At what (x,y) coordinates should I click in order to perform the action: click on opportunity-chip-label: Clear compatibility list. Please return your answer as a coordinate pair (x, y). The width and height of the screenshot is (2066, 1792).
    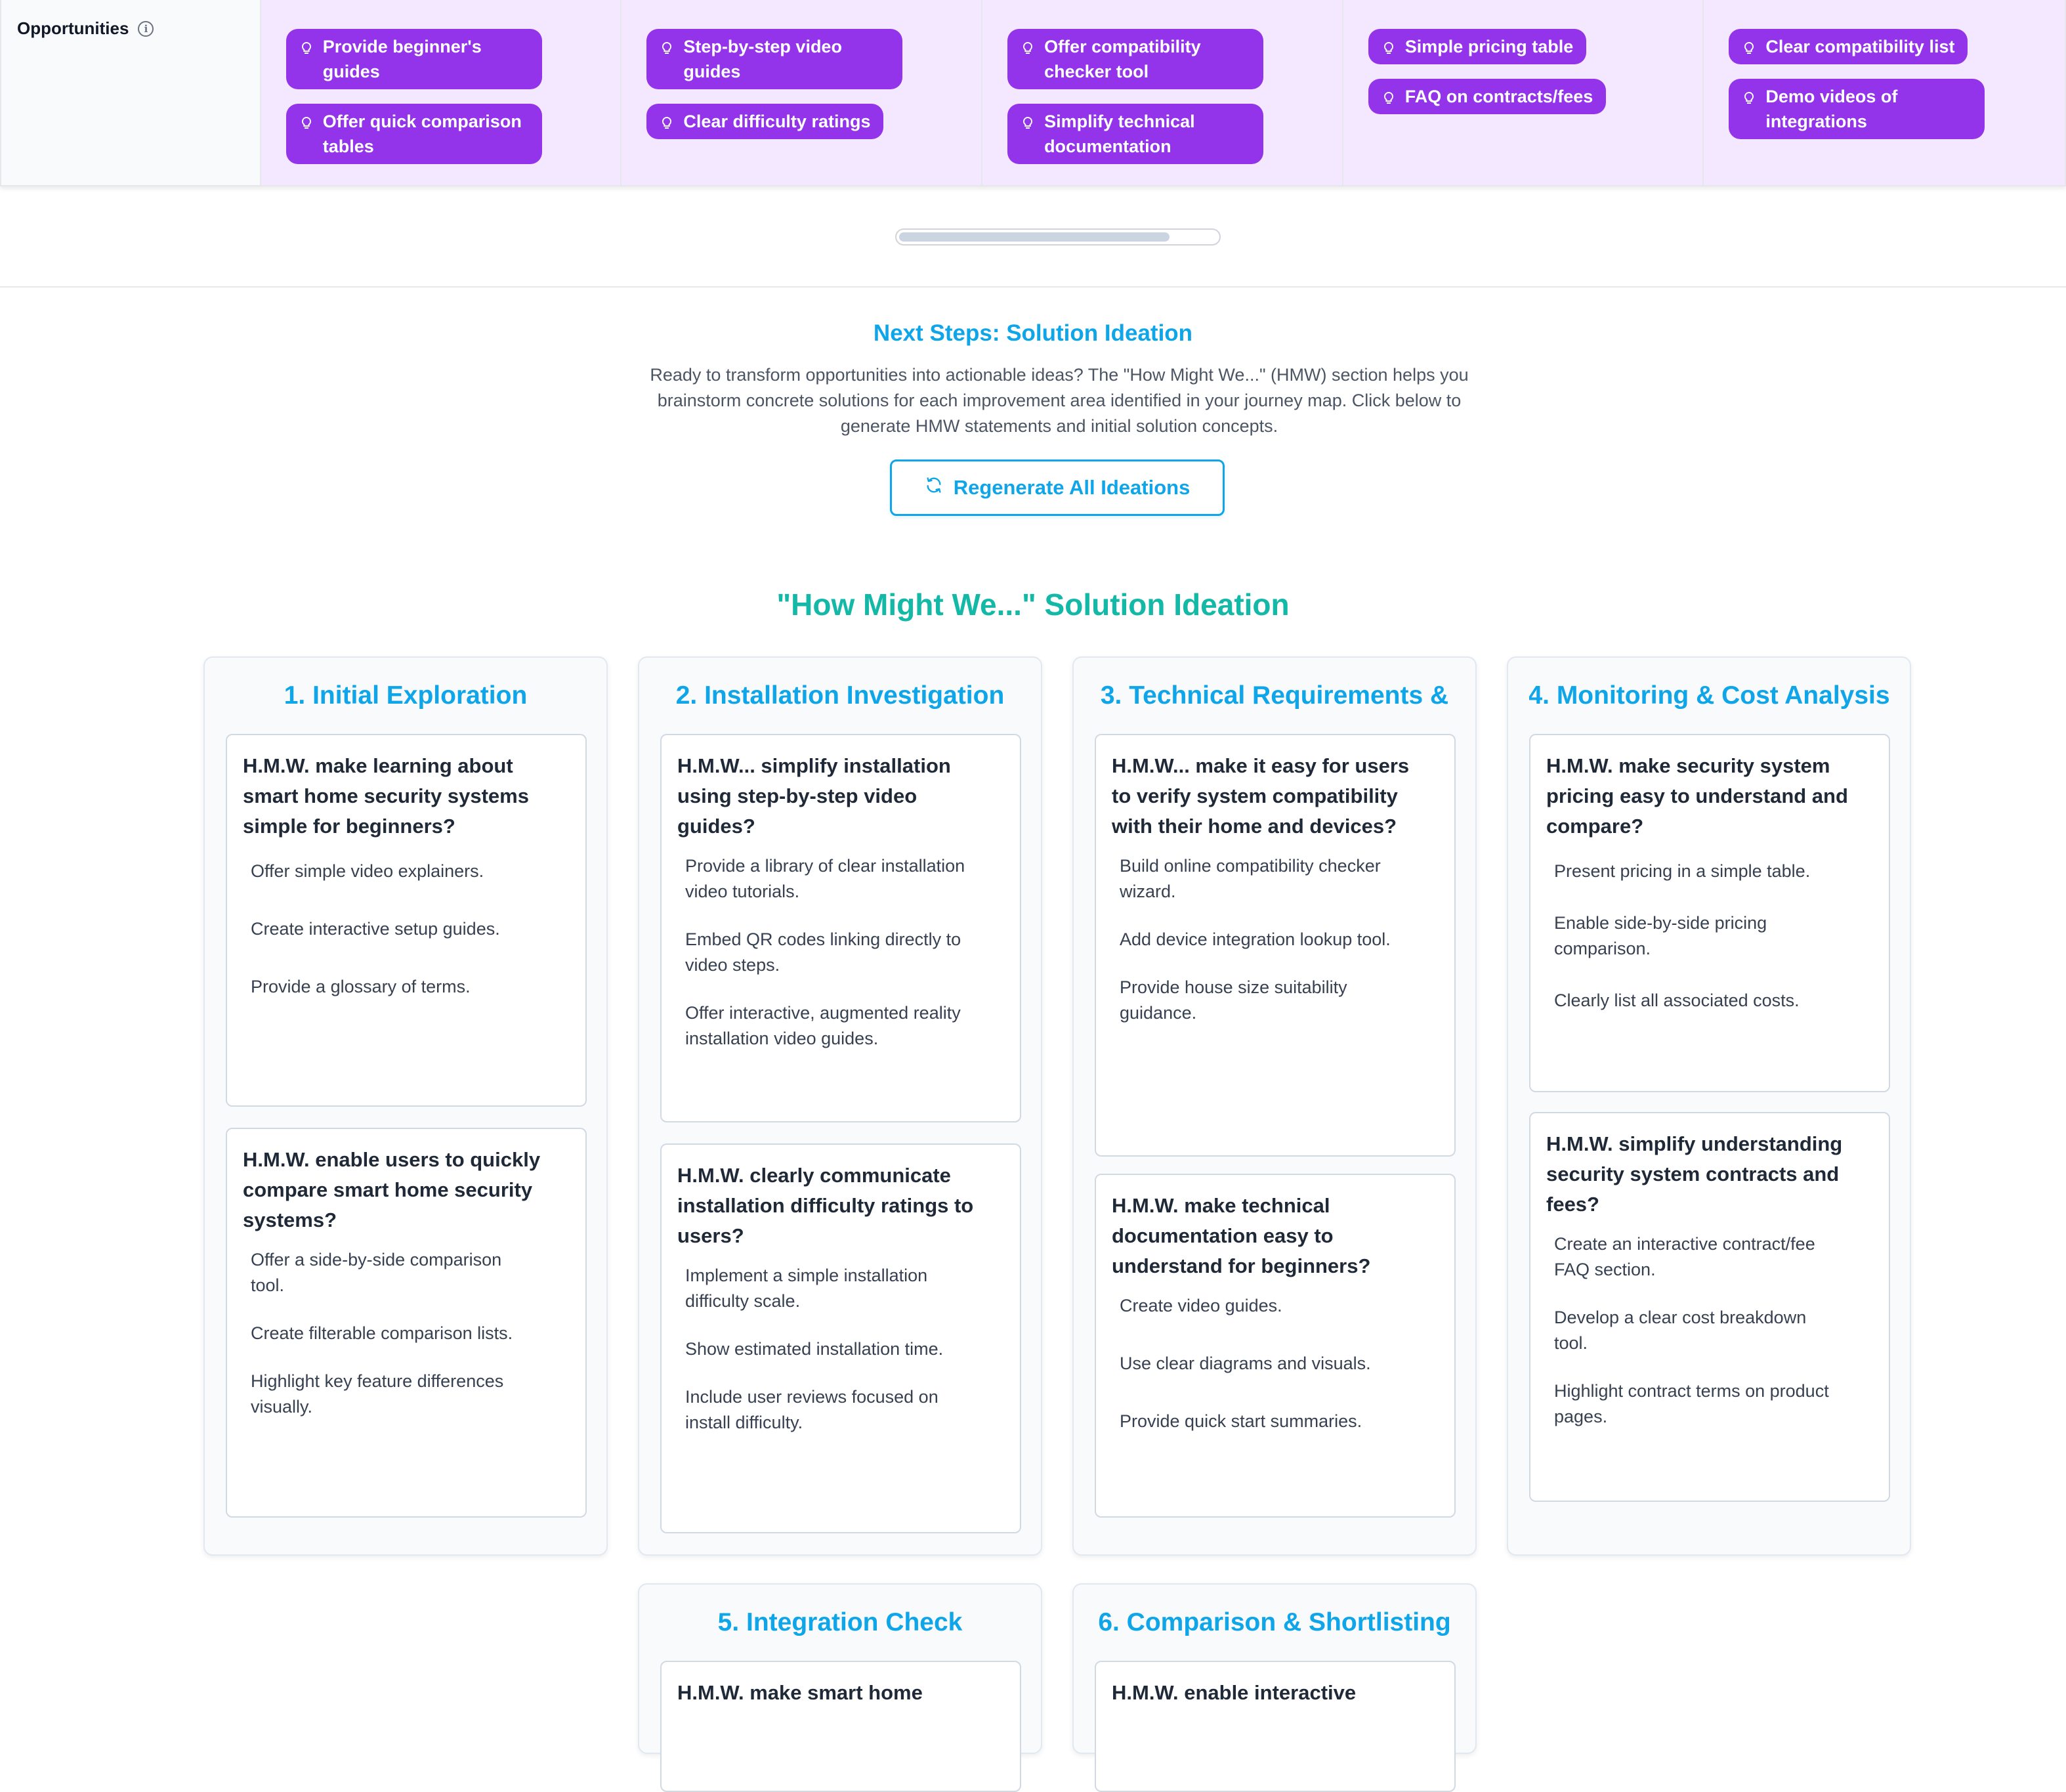
    Looking at the image, I should click on (1860, 46).